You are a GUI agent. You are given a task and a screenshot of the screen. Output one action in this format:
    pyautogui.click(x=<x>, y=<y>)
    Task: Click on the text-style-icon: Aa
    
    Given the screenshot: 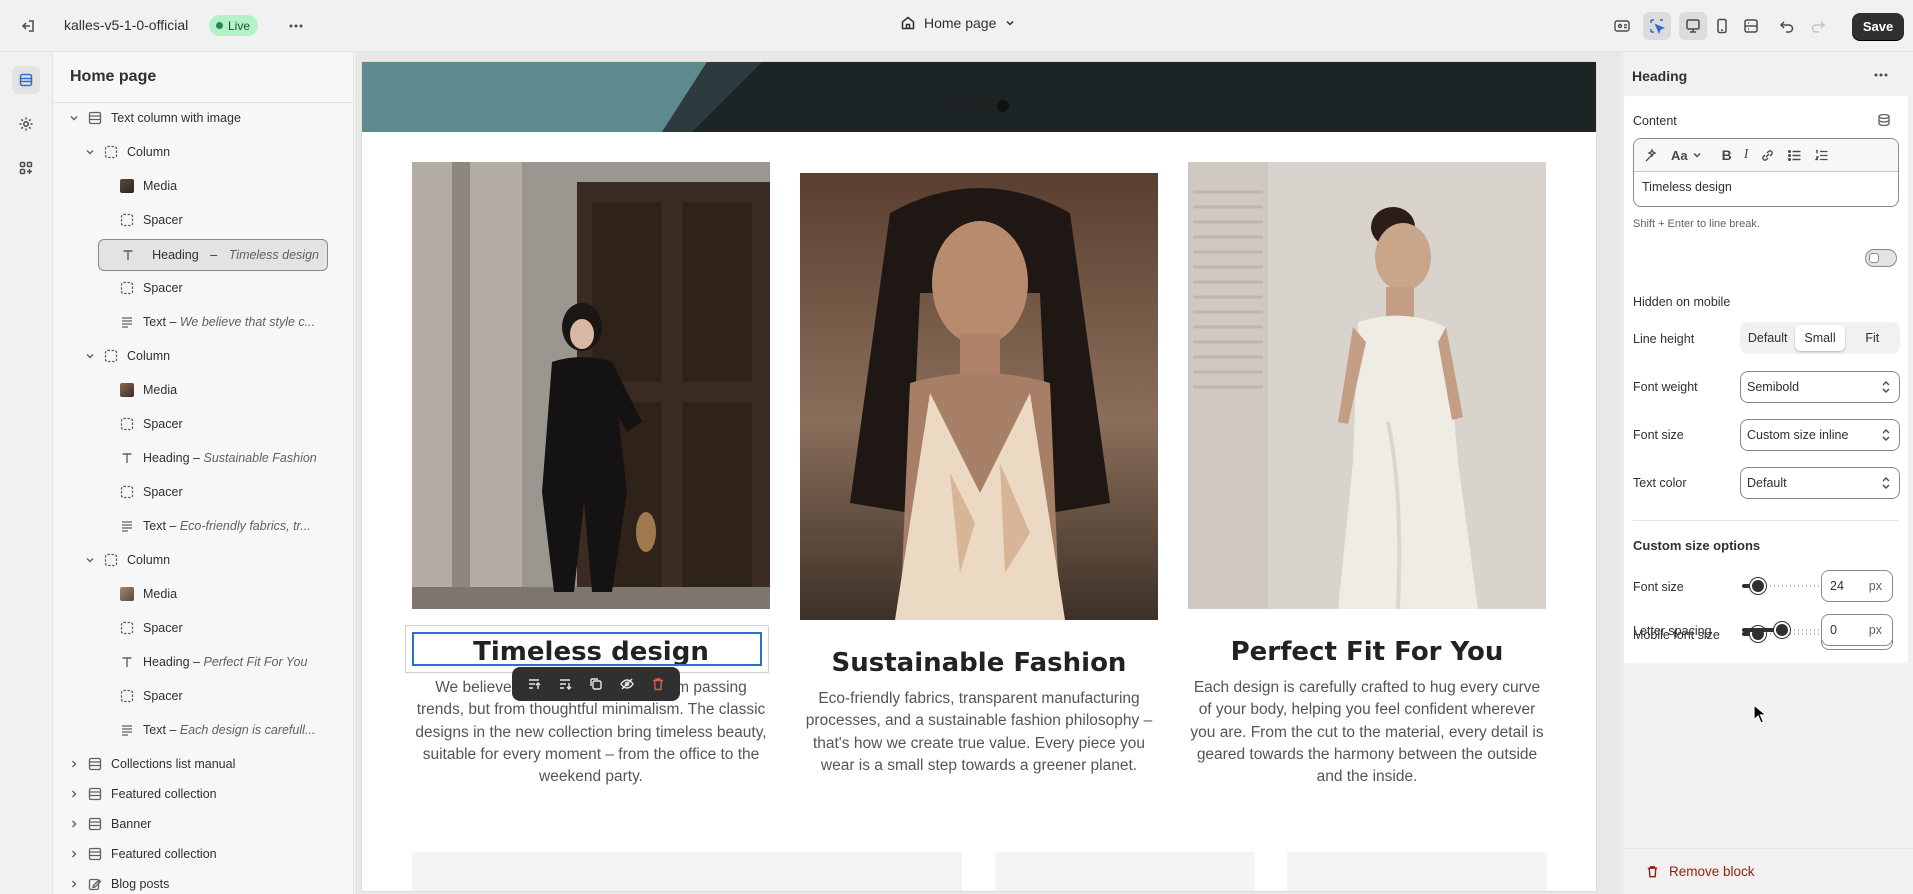 What is the action you would take?
    pyautogui.click(x=1686, y=155)
    